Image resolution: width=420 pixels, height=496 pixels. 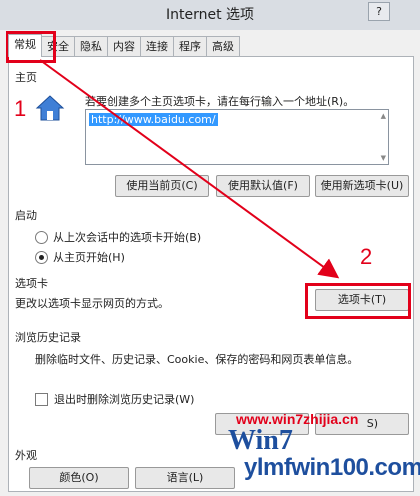 I want to click on watermark-logo: Win7, so click(x=260, y=440).